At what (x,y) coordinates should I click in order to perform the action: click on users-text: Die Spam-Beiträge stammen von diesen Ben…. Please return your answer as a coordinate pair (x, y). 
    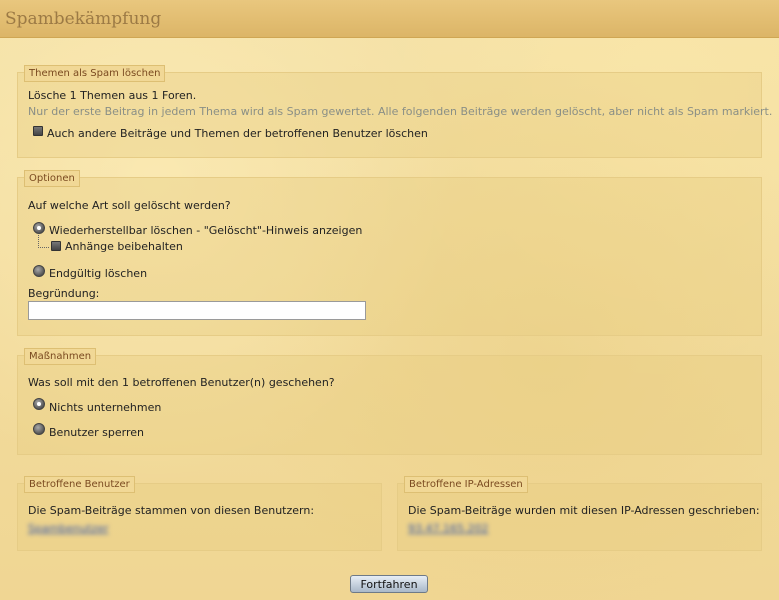
    Looking at the image, I should click on (171, 510).